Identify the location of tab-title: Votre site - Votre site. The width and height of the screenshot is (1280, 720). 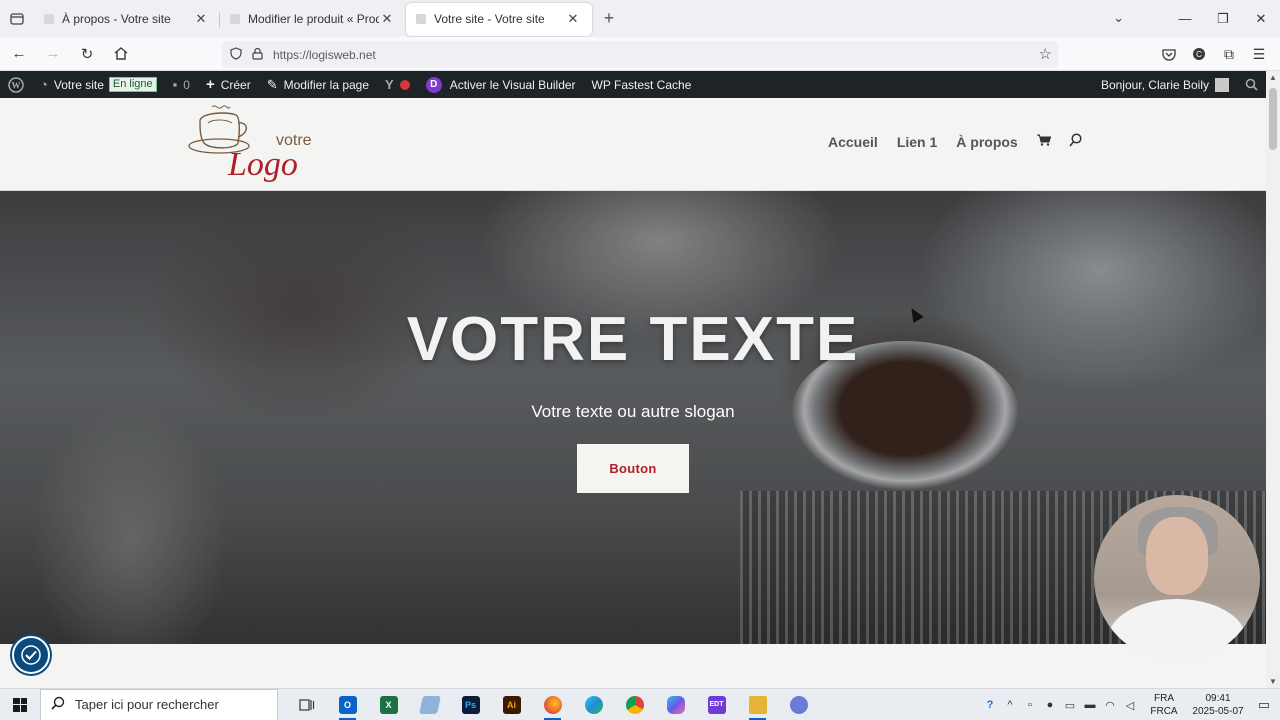
(489, 19).